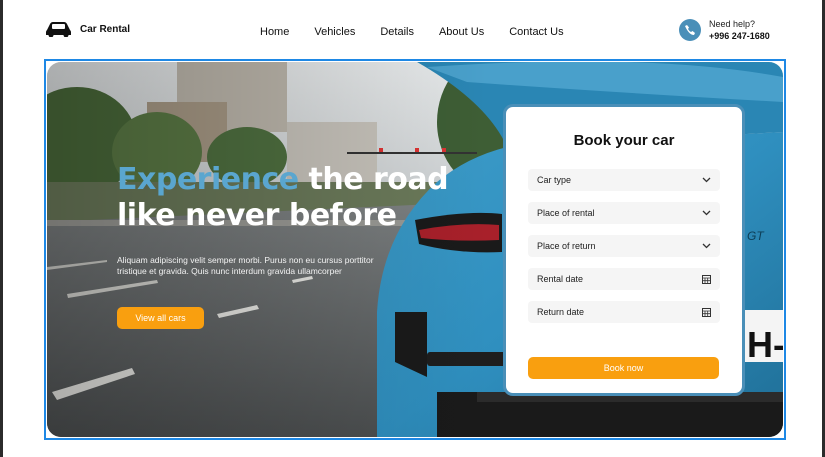 The image size is (825, 457). What do you see at coordinates (561, 312) in the screenshot?
I see `field-label: Return date` at bounding box center [561, 312].